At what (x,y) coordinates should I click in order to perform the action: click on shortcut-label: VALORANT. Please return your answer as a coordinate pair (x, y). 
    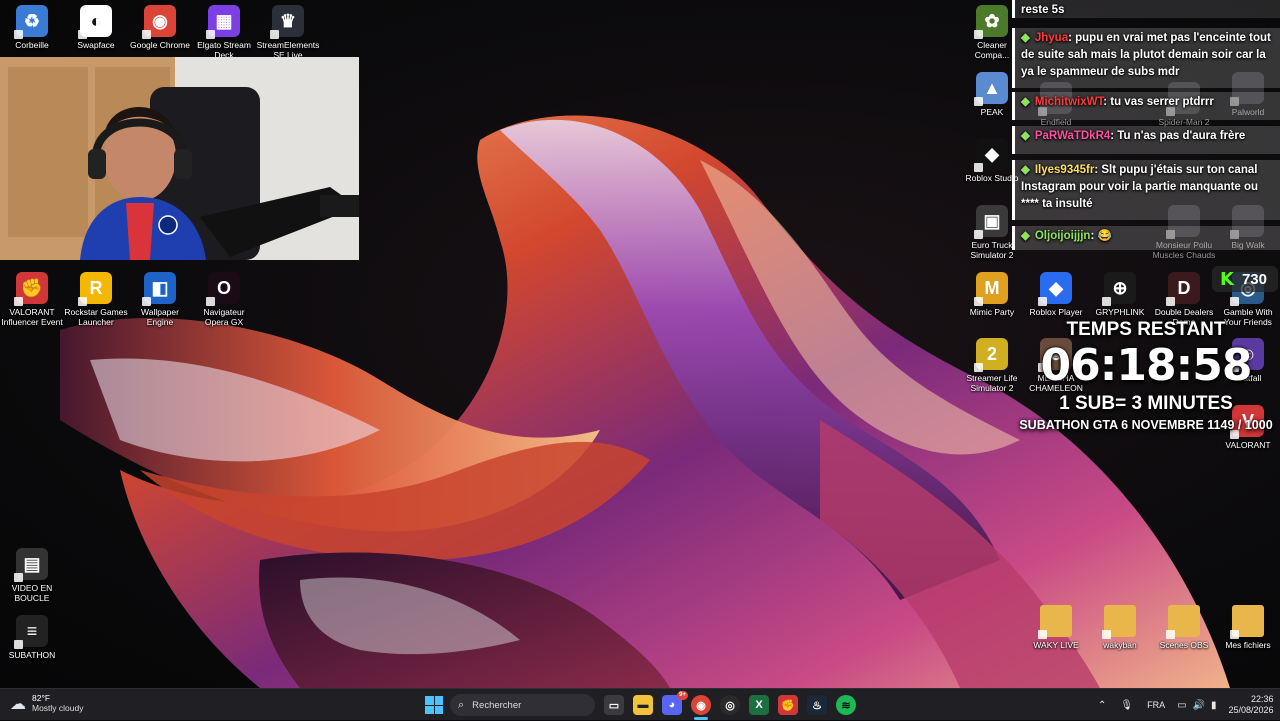
    Looking at the image, I should click on (1248, 445).